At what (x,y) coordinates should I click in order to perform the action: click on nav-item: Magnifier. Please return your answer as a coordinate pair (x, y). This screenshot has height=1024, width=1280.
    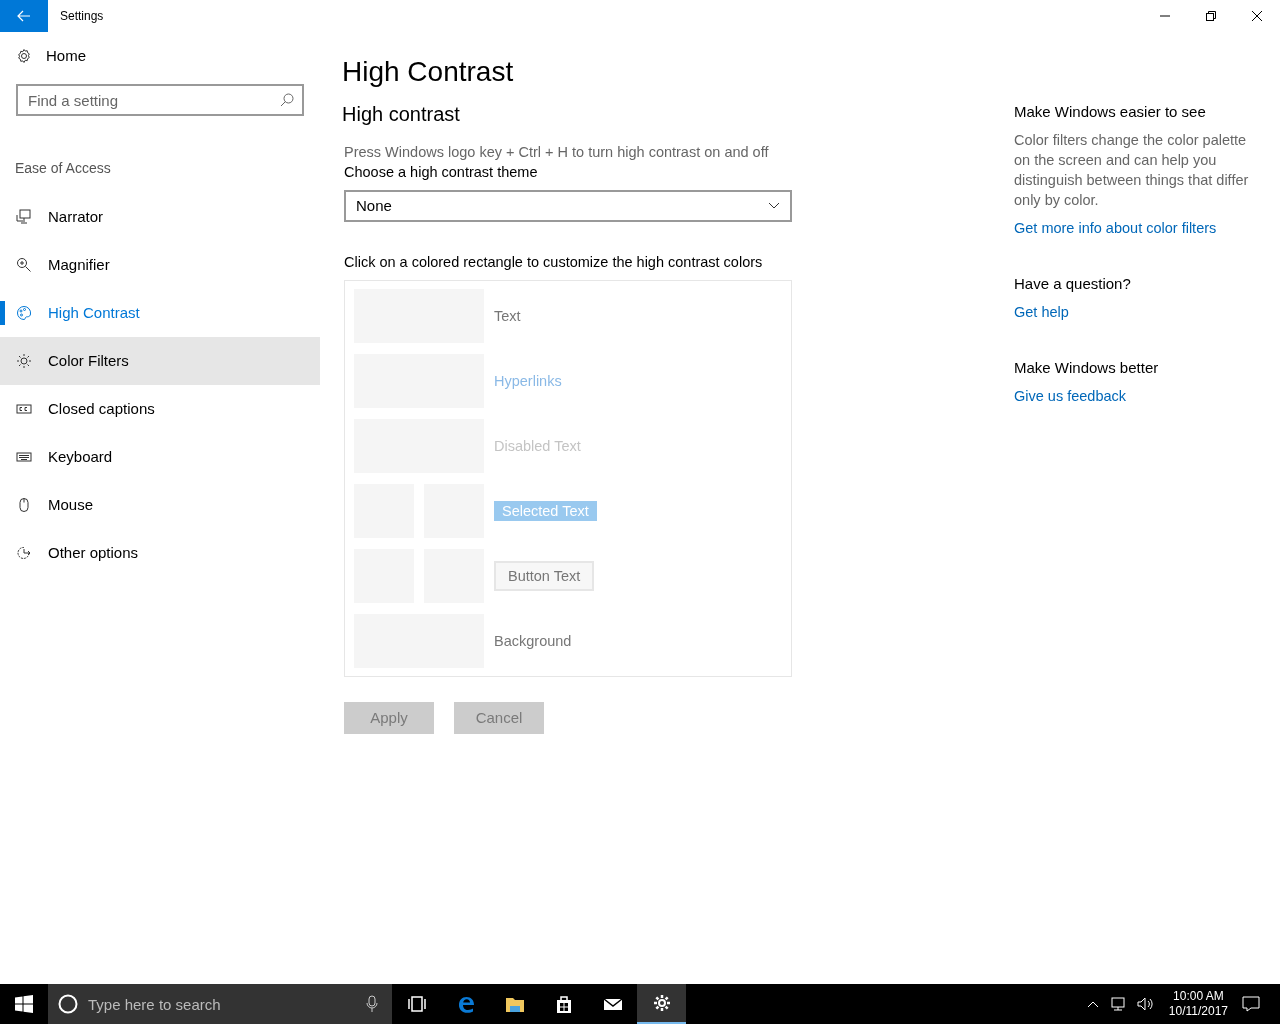
    Looking at the image, I should click on (160, 265).